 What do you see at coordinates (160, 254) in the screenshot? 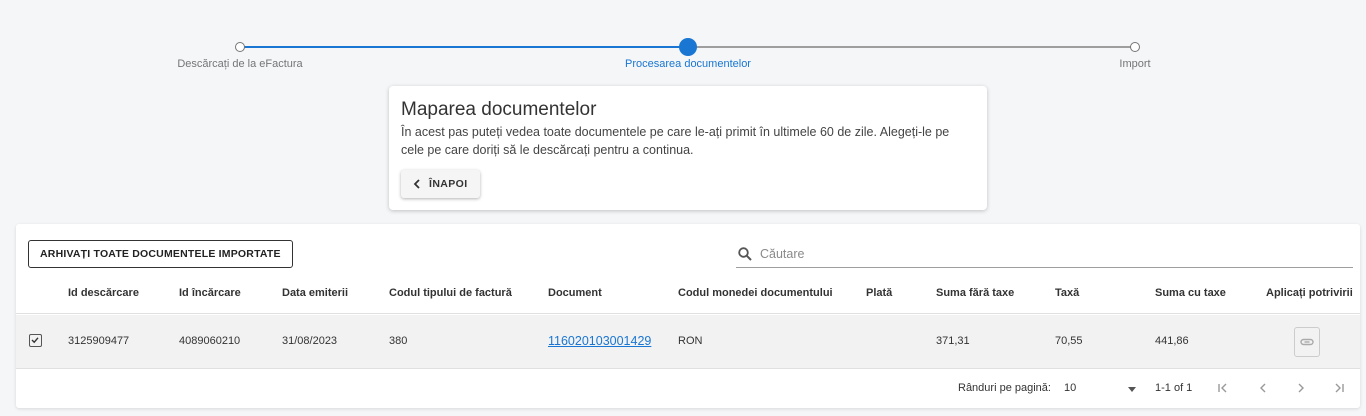
I see `archive-all-button: ARHIVAȚI TOATE DOCUMENTELE IMPORTATE` at bounding box center [160, 254].